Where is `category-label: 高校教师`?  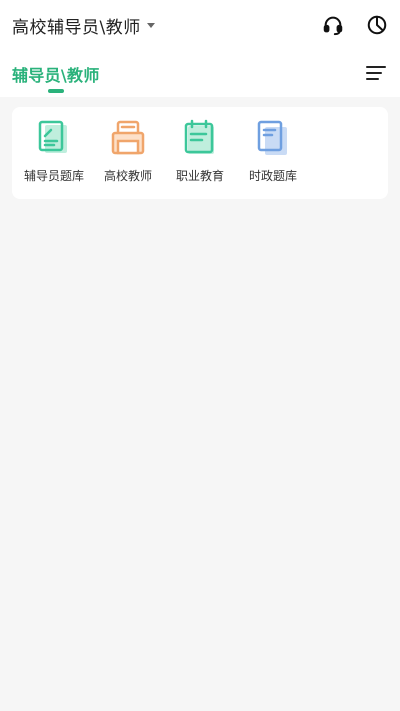
category-label: 高校教师 is located at coordinates (127, 176).